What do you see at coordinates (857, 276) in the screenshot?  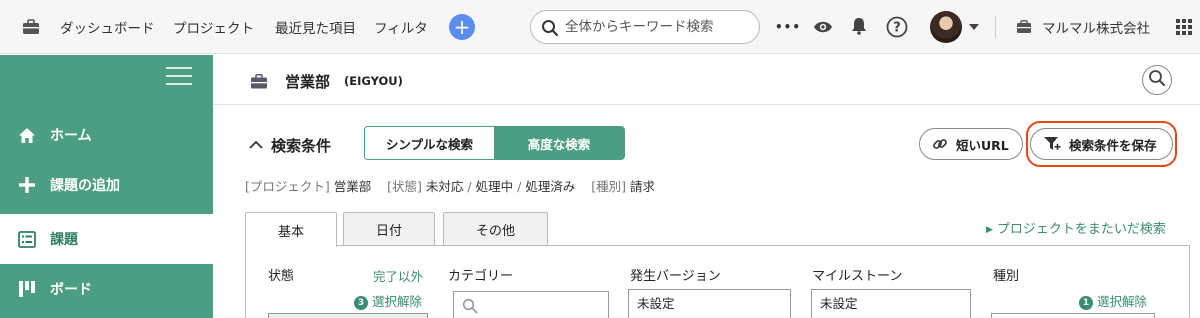 I see `milestone-filter-label: マイルストーン` at bounding box center [857, 276].